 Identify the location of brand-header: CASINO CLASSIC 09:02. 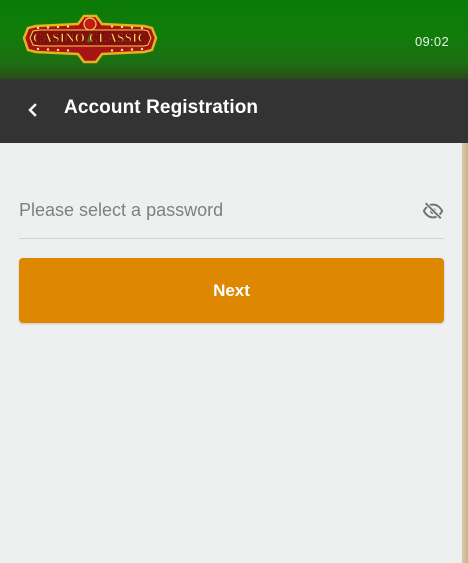
(234, 39).